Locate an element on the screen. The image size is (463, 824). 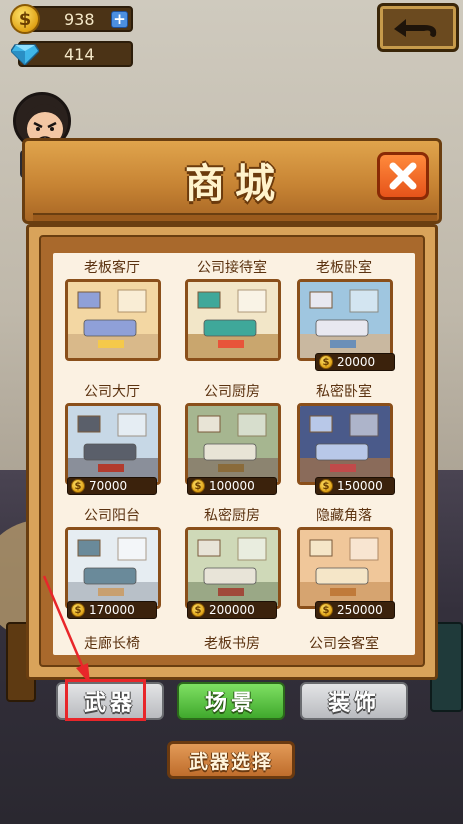
shop-item-name: 公司厨房 is located at coordinates (232, 392).